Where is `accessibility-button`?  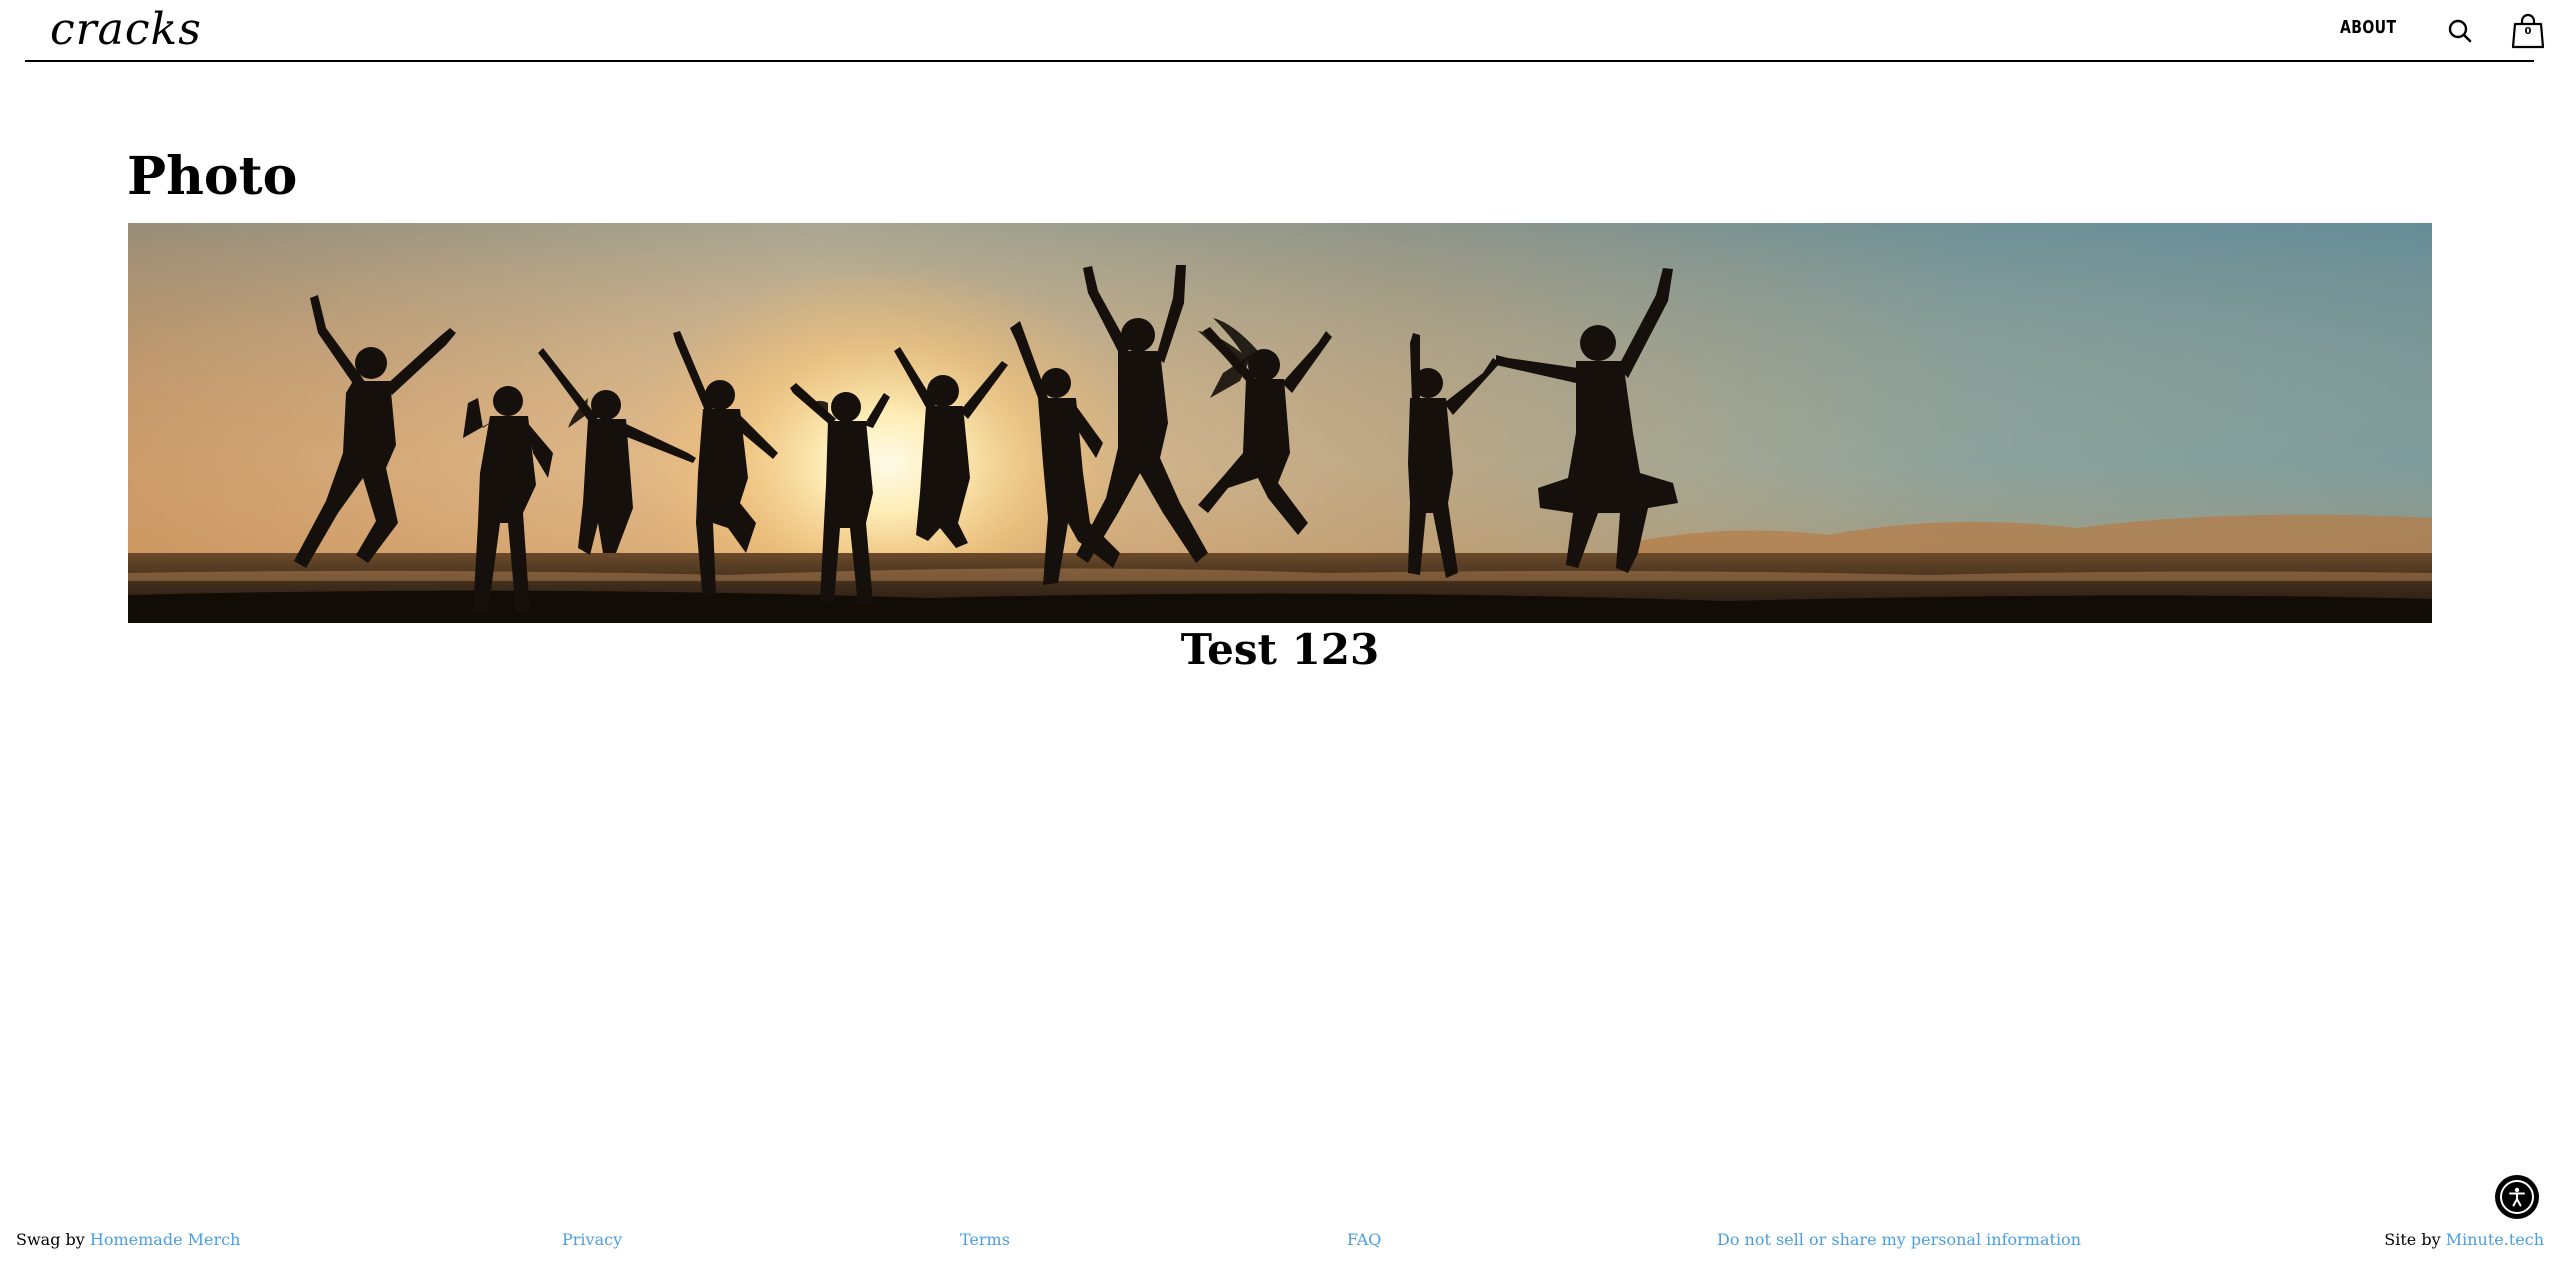 accessibility-button is located at coordinates (2517, 1197).